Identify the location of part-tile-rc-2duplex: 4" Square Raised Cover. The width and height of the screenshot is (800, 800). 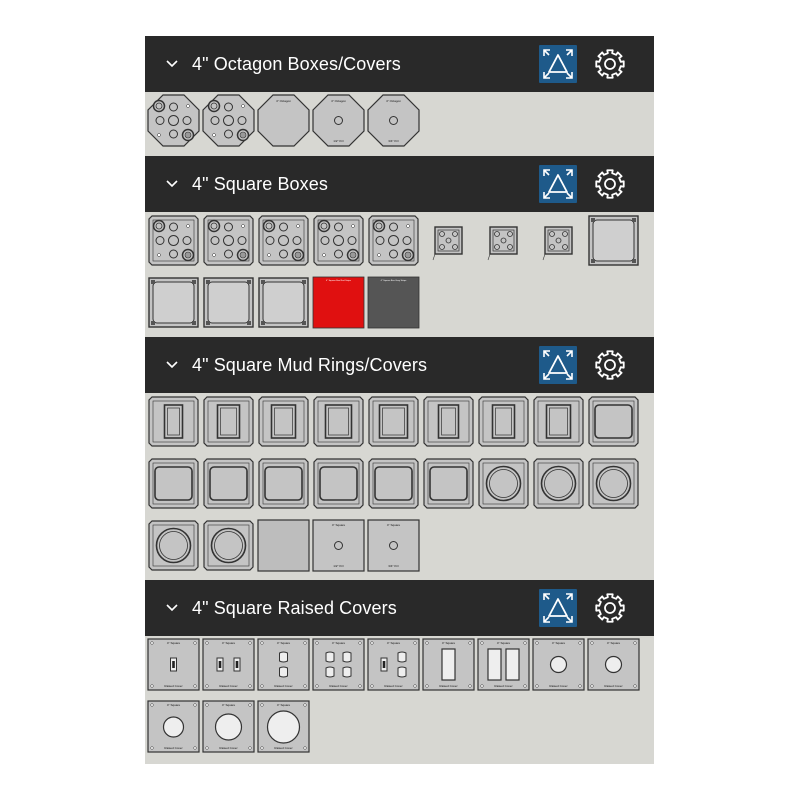
(338, 664).